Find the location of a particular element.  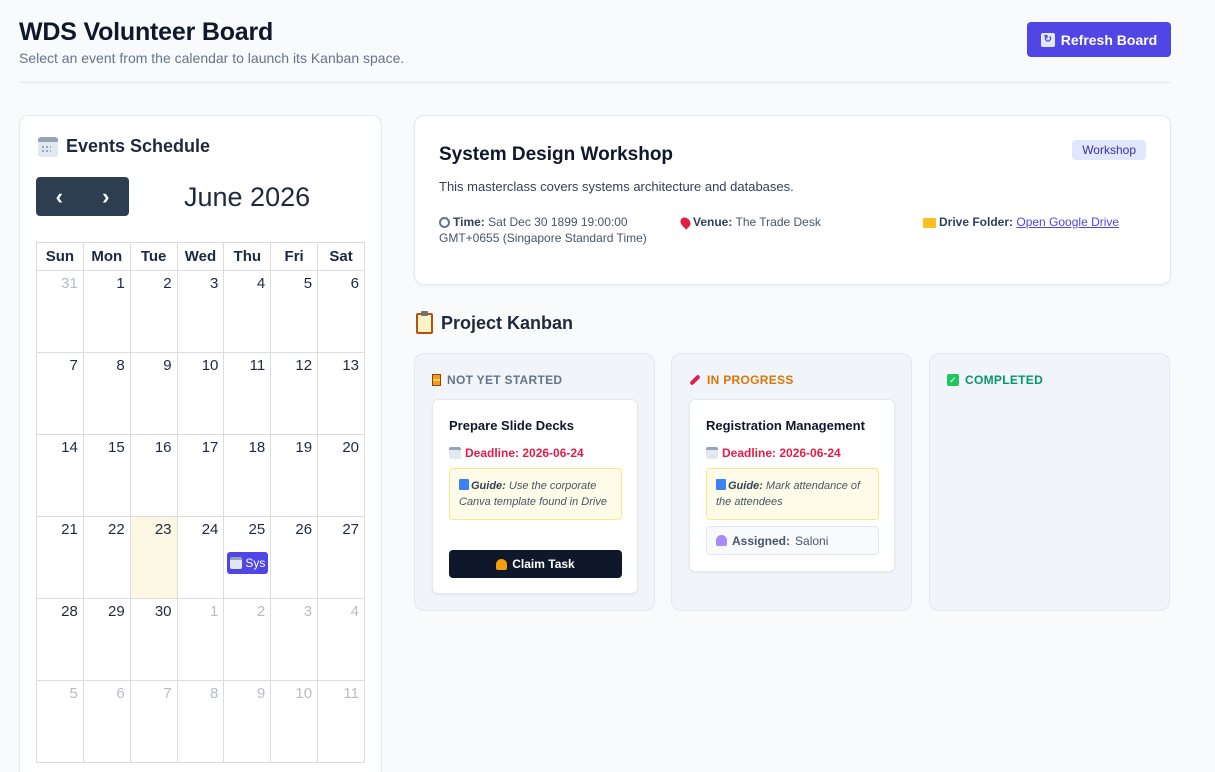

calendar-day: 19 is located at coordinates (294, 475).